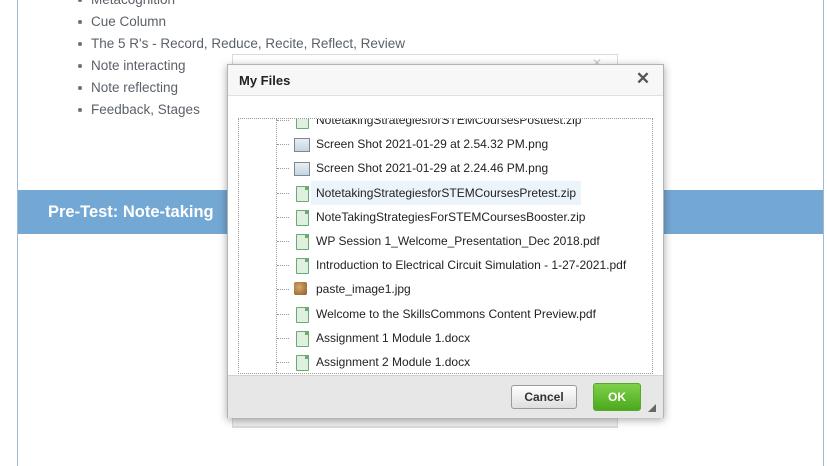 Image resolution: width=827 pixels, height=466 pixels. I want to click on file-name: Screen Shot 2021-01-29 at 2.54.32 PM.png, so click(432, 144).